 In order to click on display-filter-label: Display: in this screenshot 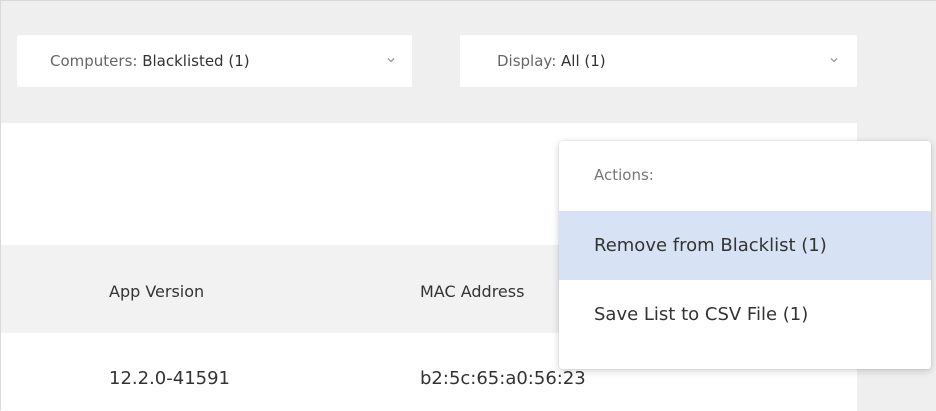, I will do `click(527, 61)`.